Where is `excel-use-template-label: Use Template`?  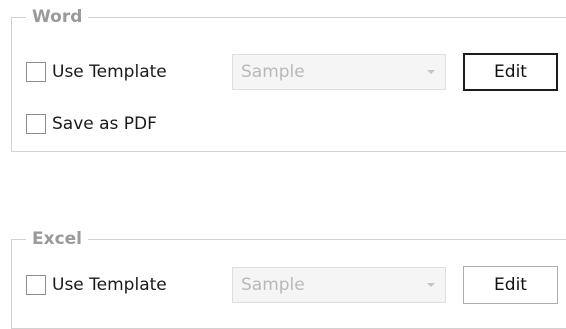 excel-use-template-label: Use Template is located at coordinates (109, 285).